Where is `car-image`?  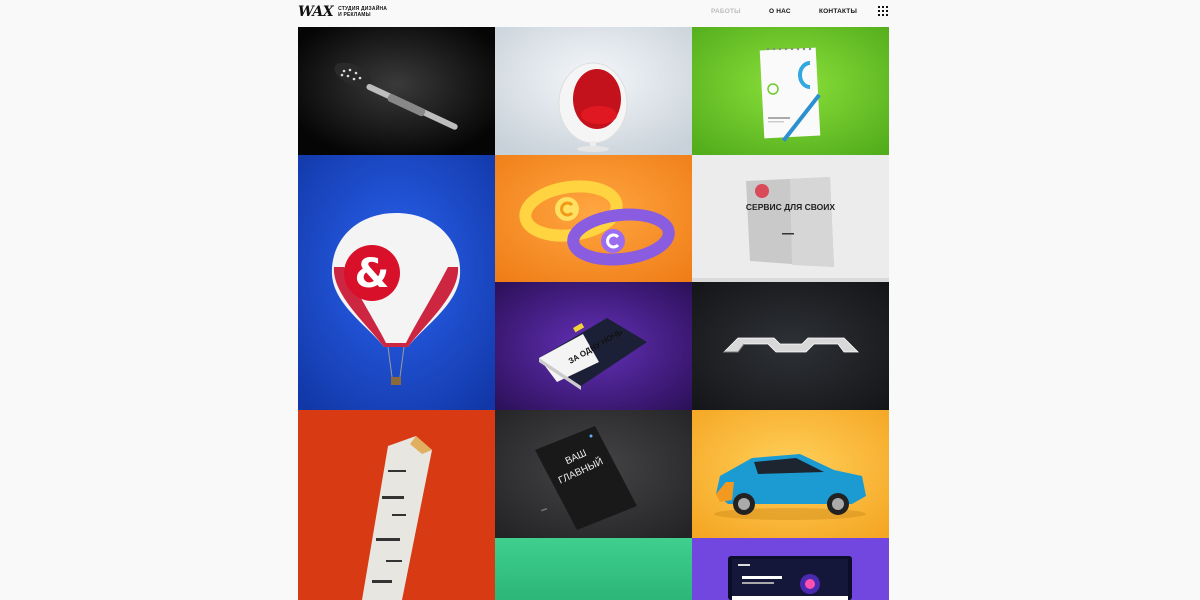
car-image is located at coordinates (790, 474).